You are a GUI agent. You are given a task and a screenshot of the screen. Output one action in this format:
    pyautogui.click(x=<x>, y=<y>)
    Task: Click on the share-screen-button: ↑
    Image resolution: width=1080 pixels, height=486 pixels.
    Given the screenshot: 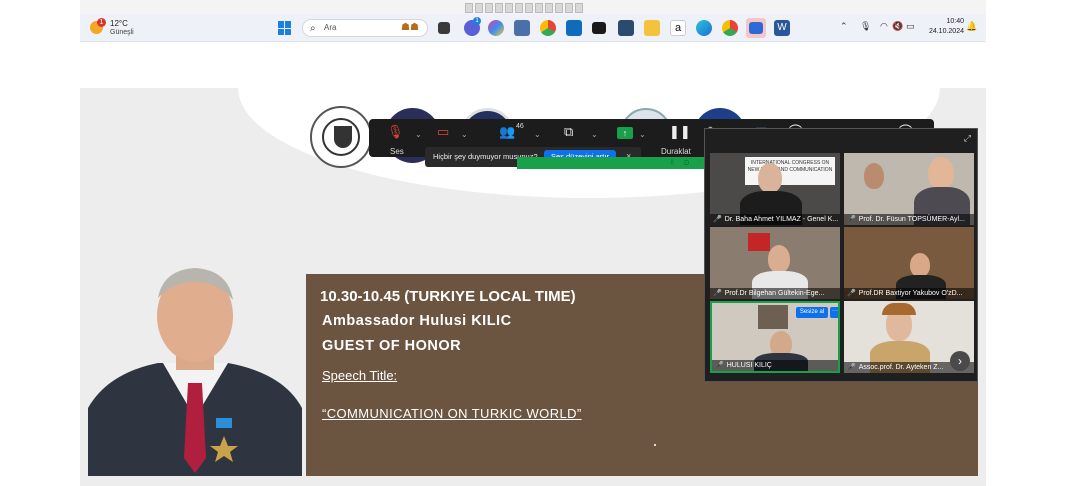 What is the action you would take?
    pyautogui.click(x=625, y=132)
    